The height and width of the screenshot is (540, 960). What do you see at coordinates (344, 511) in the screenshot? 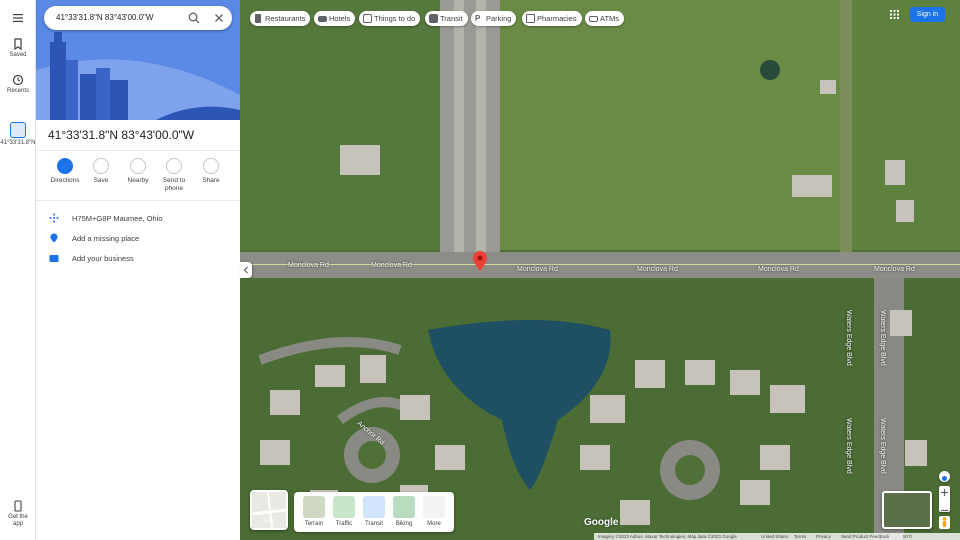
I see `layer-traffic: Traffic` at bounding box center [344, 511].